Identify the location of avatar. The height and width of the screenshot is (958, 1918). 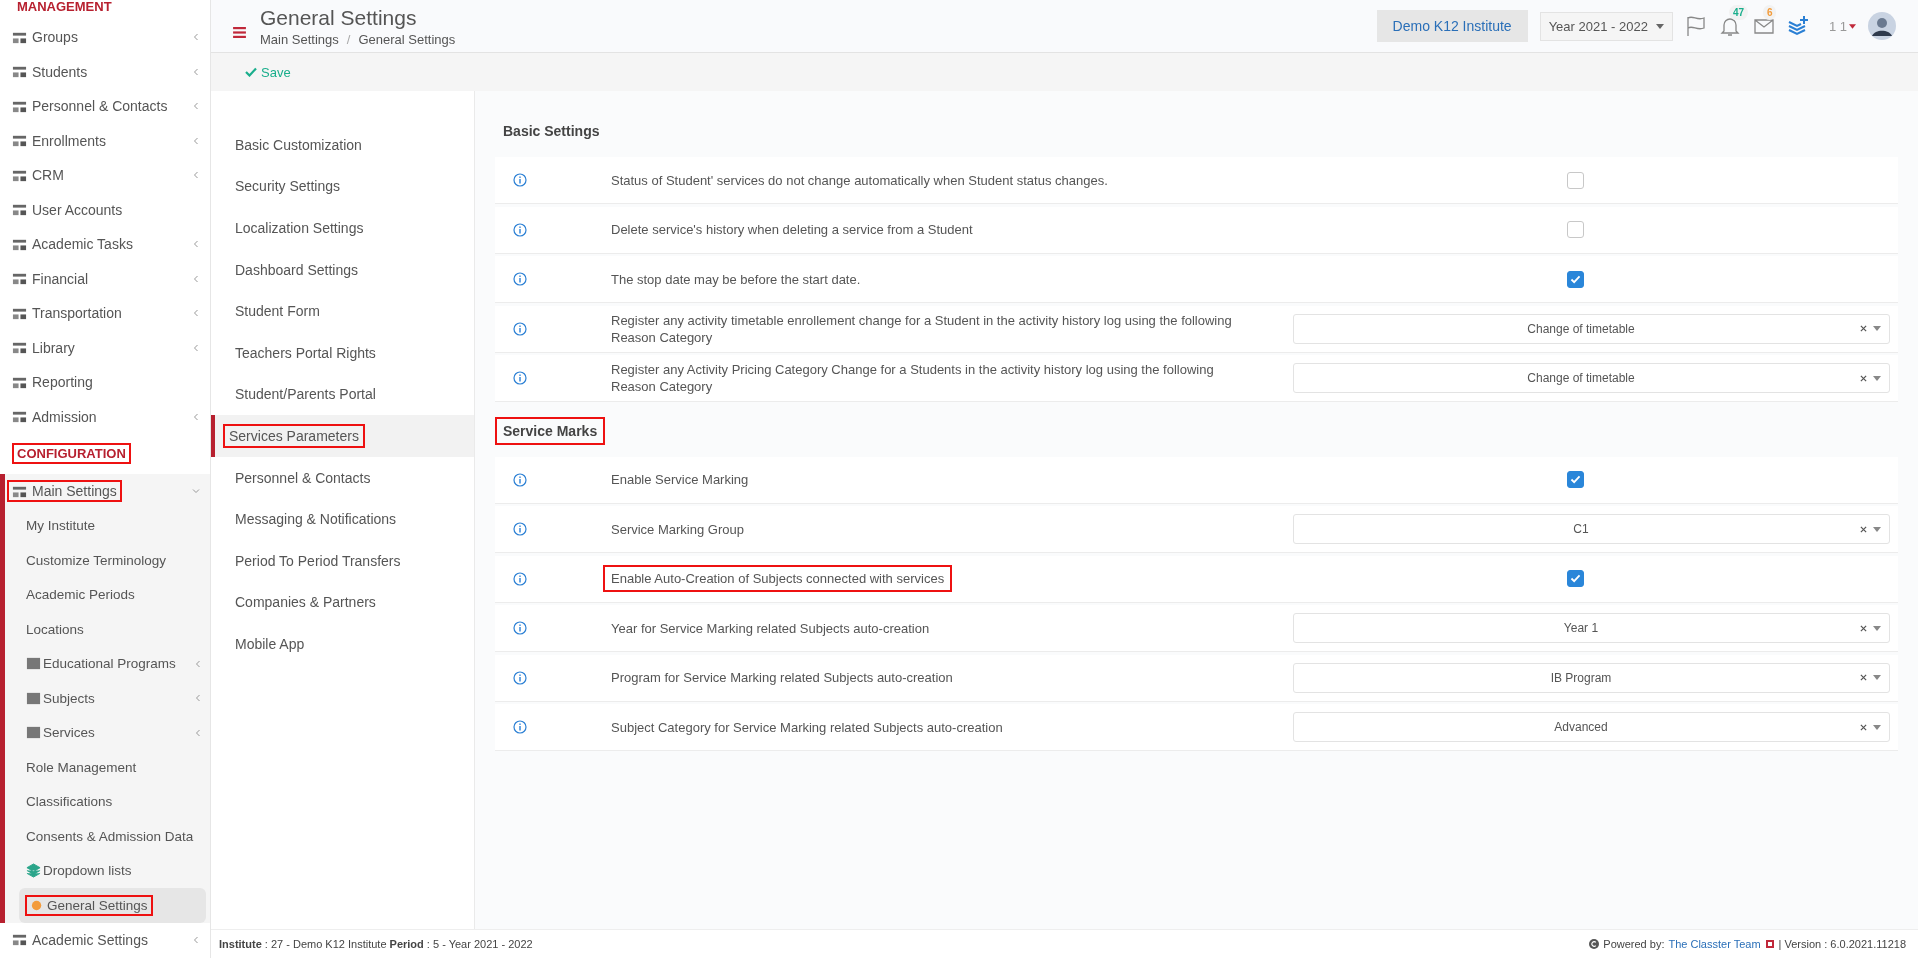
(1882, 26).